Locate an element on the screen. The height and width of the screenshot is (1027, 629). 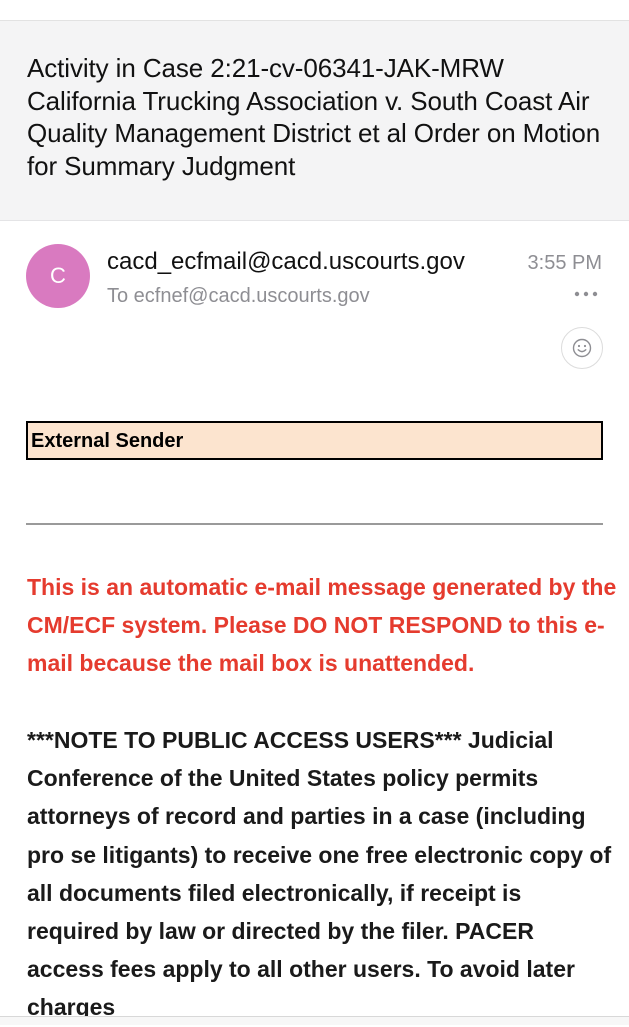
more-options-icon is located at coordinates (586, 293).